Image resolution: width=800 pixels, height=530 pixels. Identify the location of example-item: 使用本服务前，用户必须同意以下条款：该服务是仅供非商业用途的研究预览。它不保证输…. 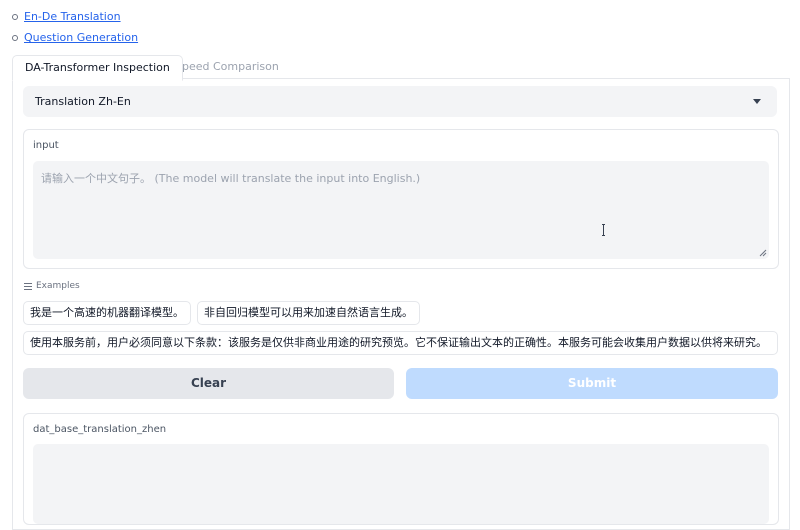
(400, 343).